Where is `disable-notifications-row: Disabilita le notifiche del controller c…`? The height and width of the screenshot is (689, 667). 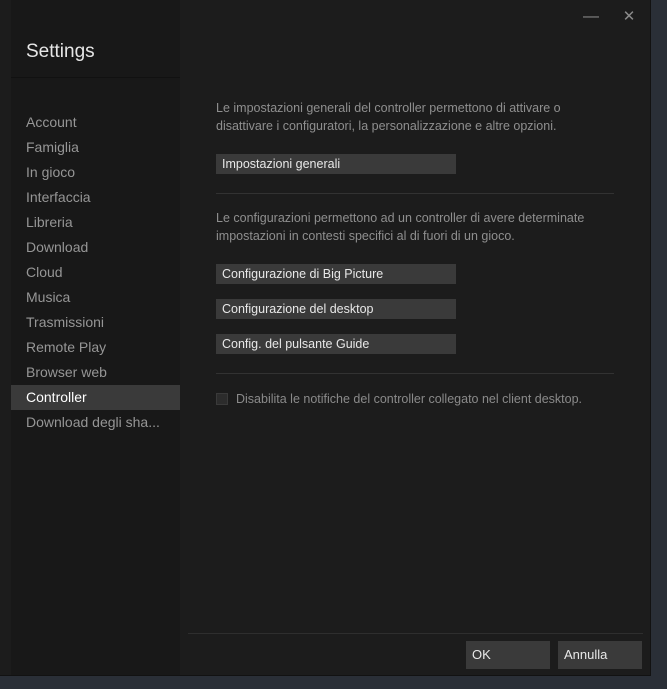
disable-notifications-row: Disabilita le notifiche del controller c… is located at coordinates (399, 399).